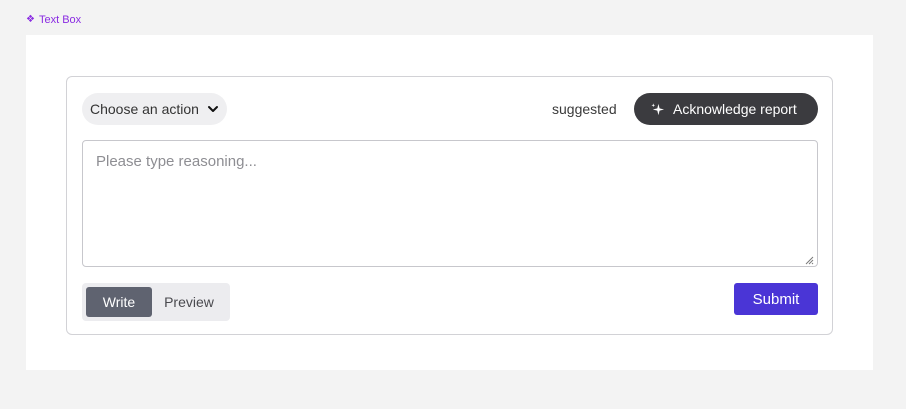 The width and height of the screenshot is (906, 409). Describe the element at coordinates (584, 109) in the screenshot. I see `suggested-label: suggested` at that location.